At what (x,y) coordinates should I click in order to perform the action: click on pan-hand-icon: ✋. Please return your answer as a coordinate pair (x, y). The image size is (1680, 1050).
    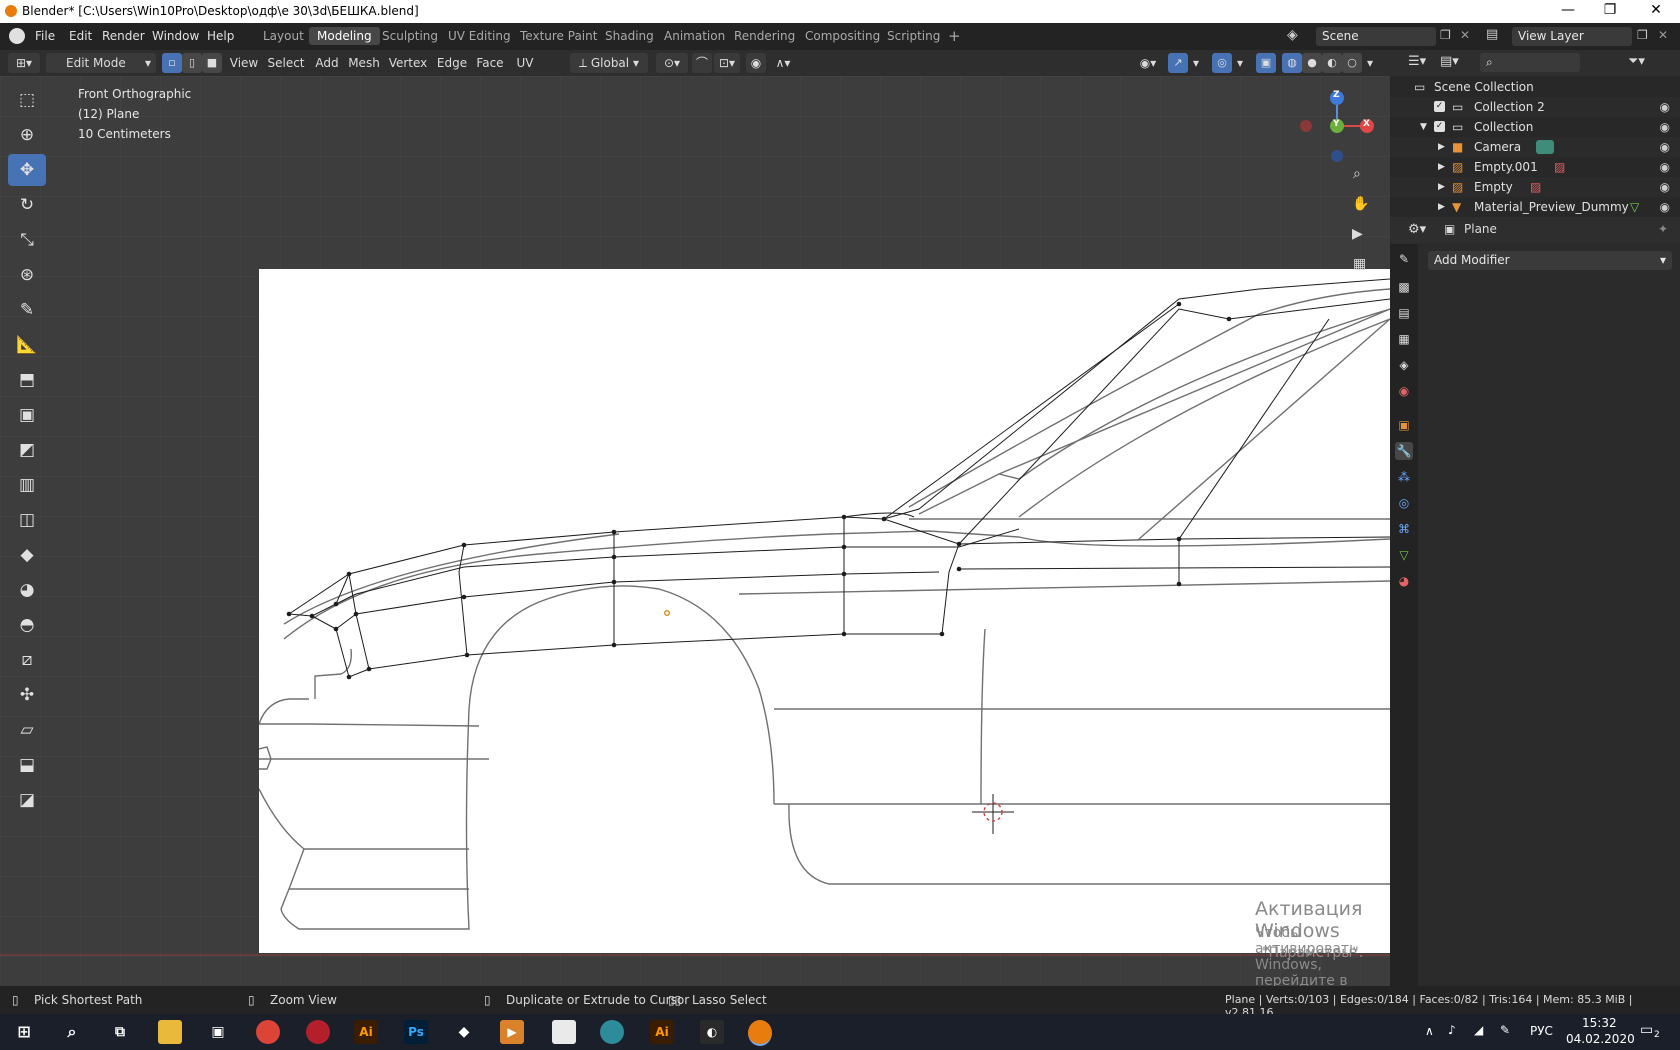
    Looking at the image, I should click on (1360, 204).